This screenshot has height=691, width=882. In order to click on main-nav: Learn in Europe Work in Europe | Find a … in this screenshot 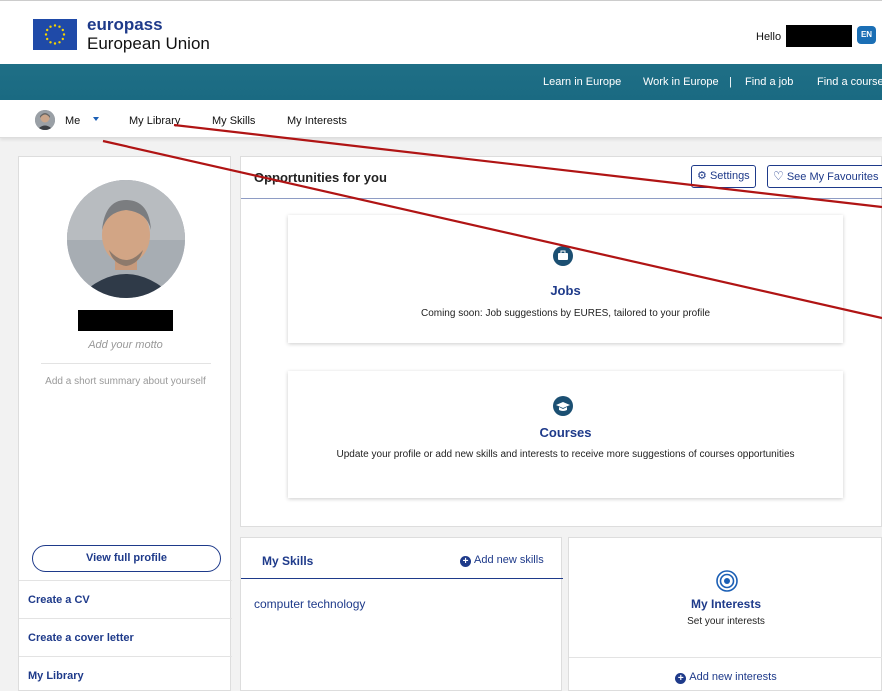, I will do `click(441, 82)`.